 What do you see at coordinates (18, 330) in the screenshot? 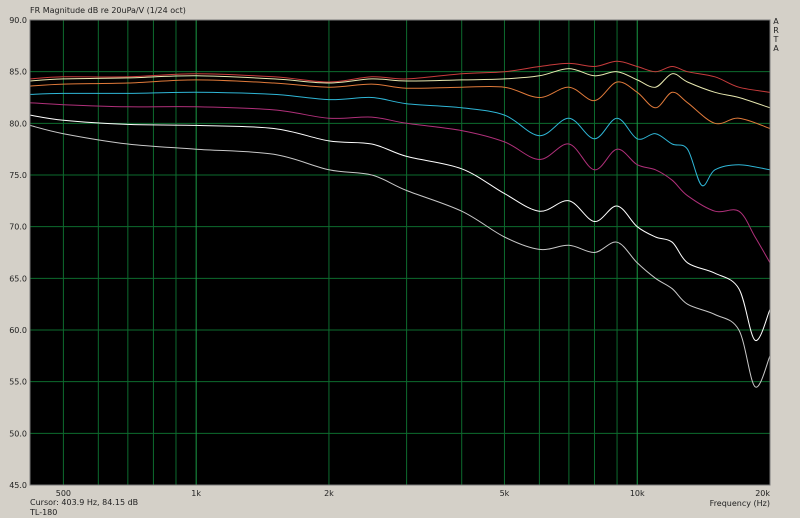
I see `y-tick-label: 60.0` at bounding box center [18, 330].